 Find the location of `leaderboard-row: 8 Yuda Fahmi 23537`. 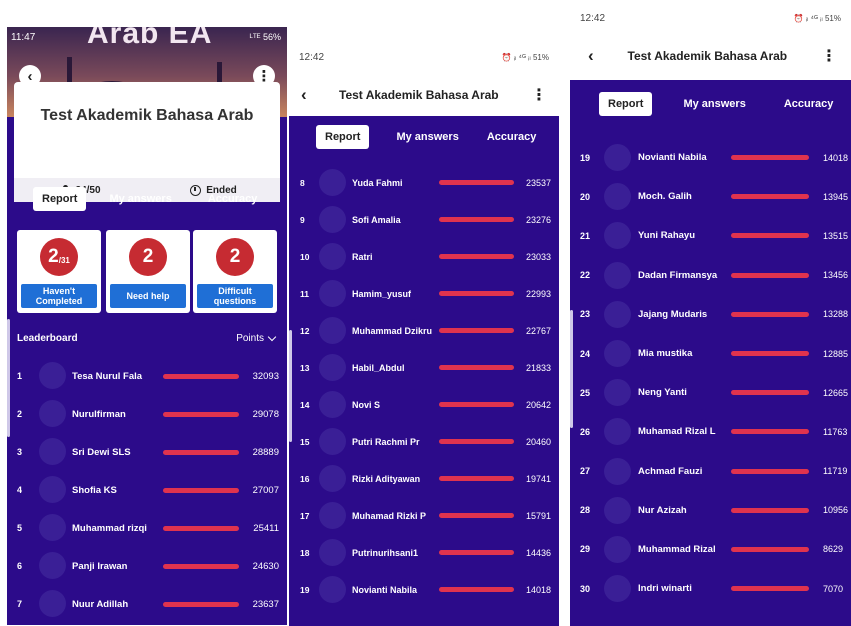

leaderboard-row: 8 Yuda Fahmi 23537 is located at coordinates (424, 182).